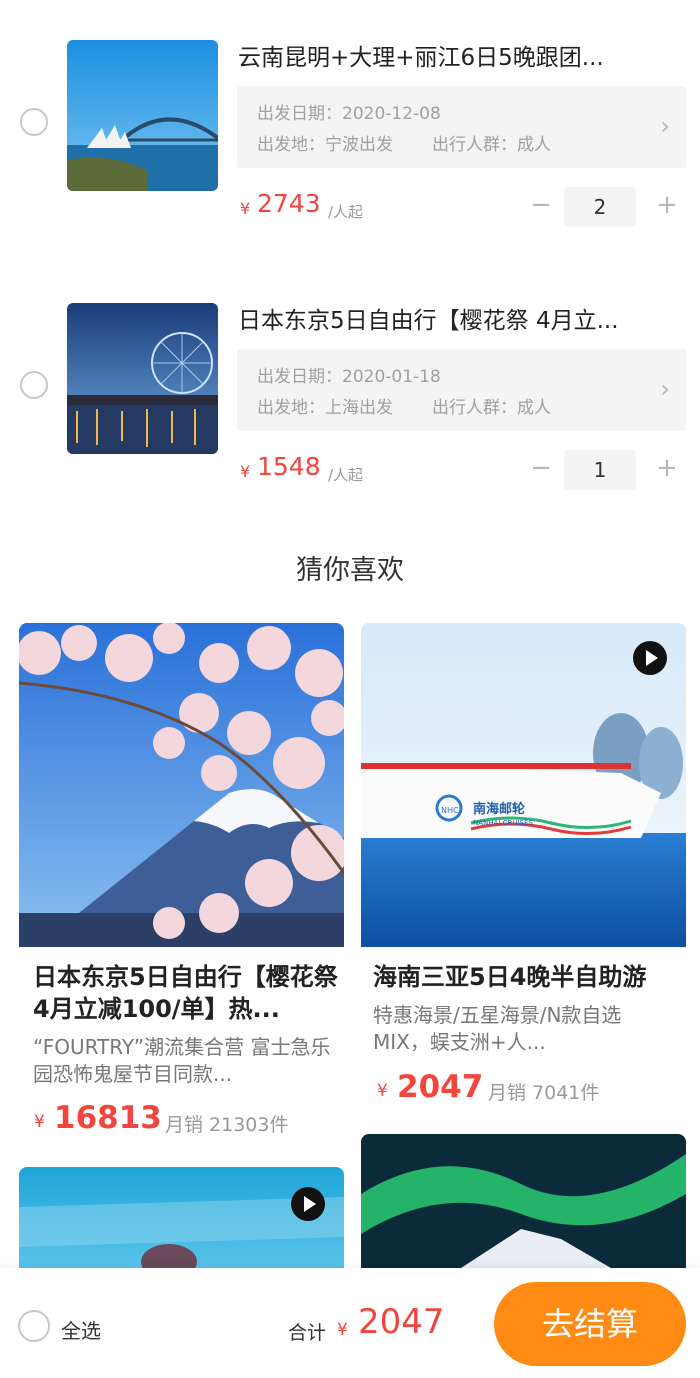 Image resolution: width=700 pixels, height=1378 pixels. I want to click on total-amount: 2047, so click(401, 1322).